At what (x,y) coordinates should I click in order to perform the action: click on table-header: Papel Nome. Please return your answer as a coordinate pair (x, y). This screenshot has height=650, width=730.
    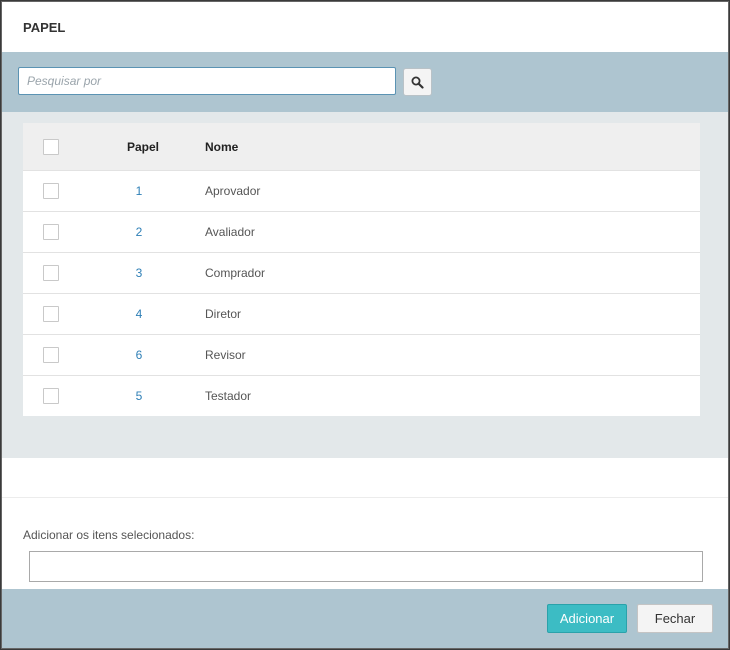
    Looking at the image, I should click on (361, 146).